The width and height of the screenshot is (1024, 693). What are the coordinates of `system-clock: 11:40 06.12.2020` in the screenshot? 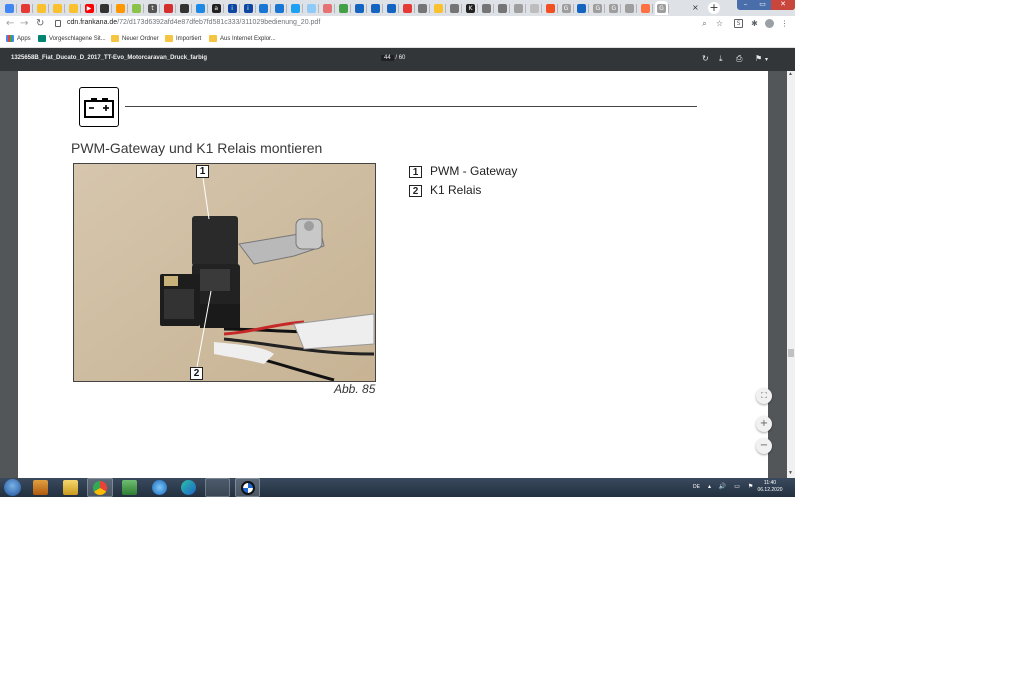 It's located at (770, 487).